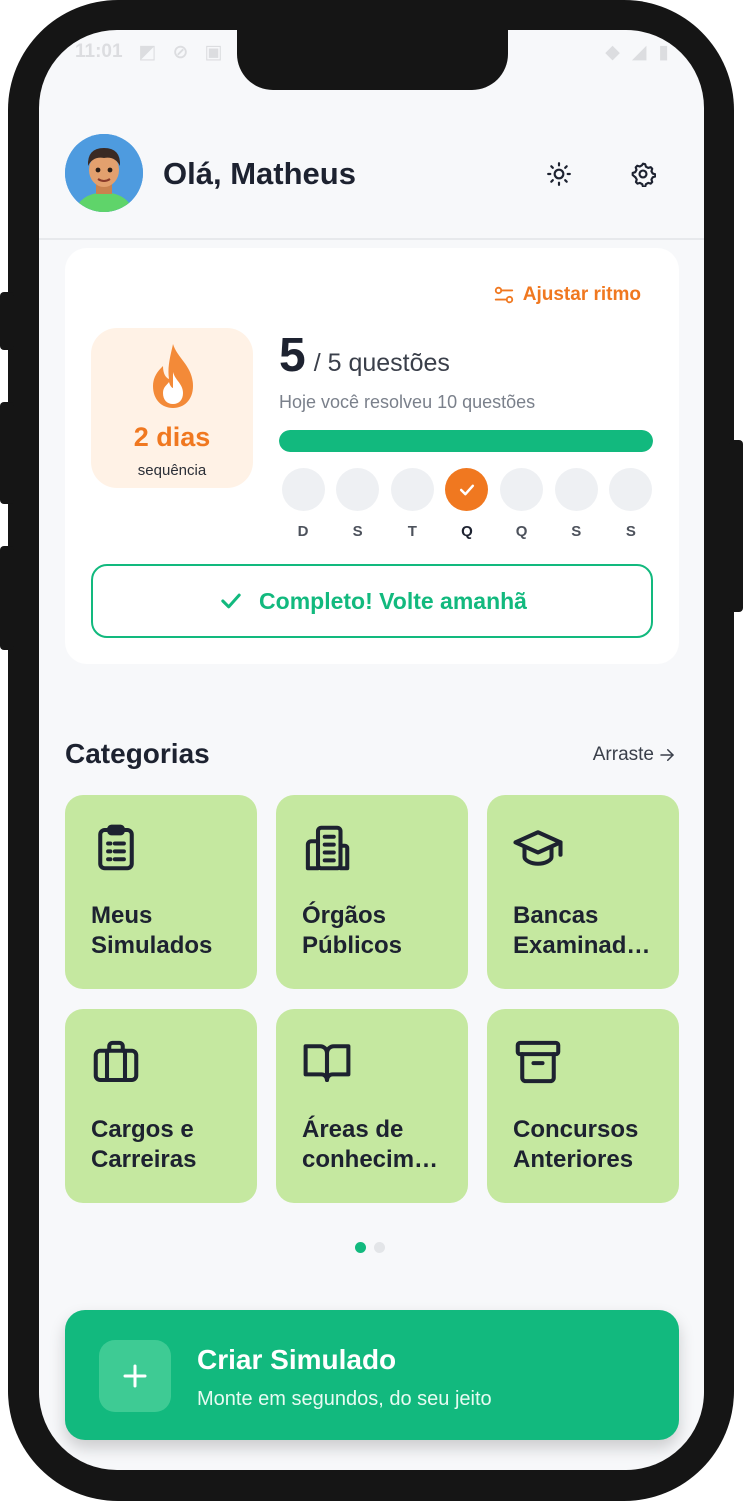 The height and width of the screenshot is (1501, 743). I want to click on streak-days: 2 dias, so click(172, 437).